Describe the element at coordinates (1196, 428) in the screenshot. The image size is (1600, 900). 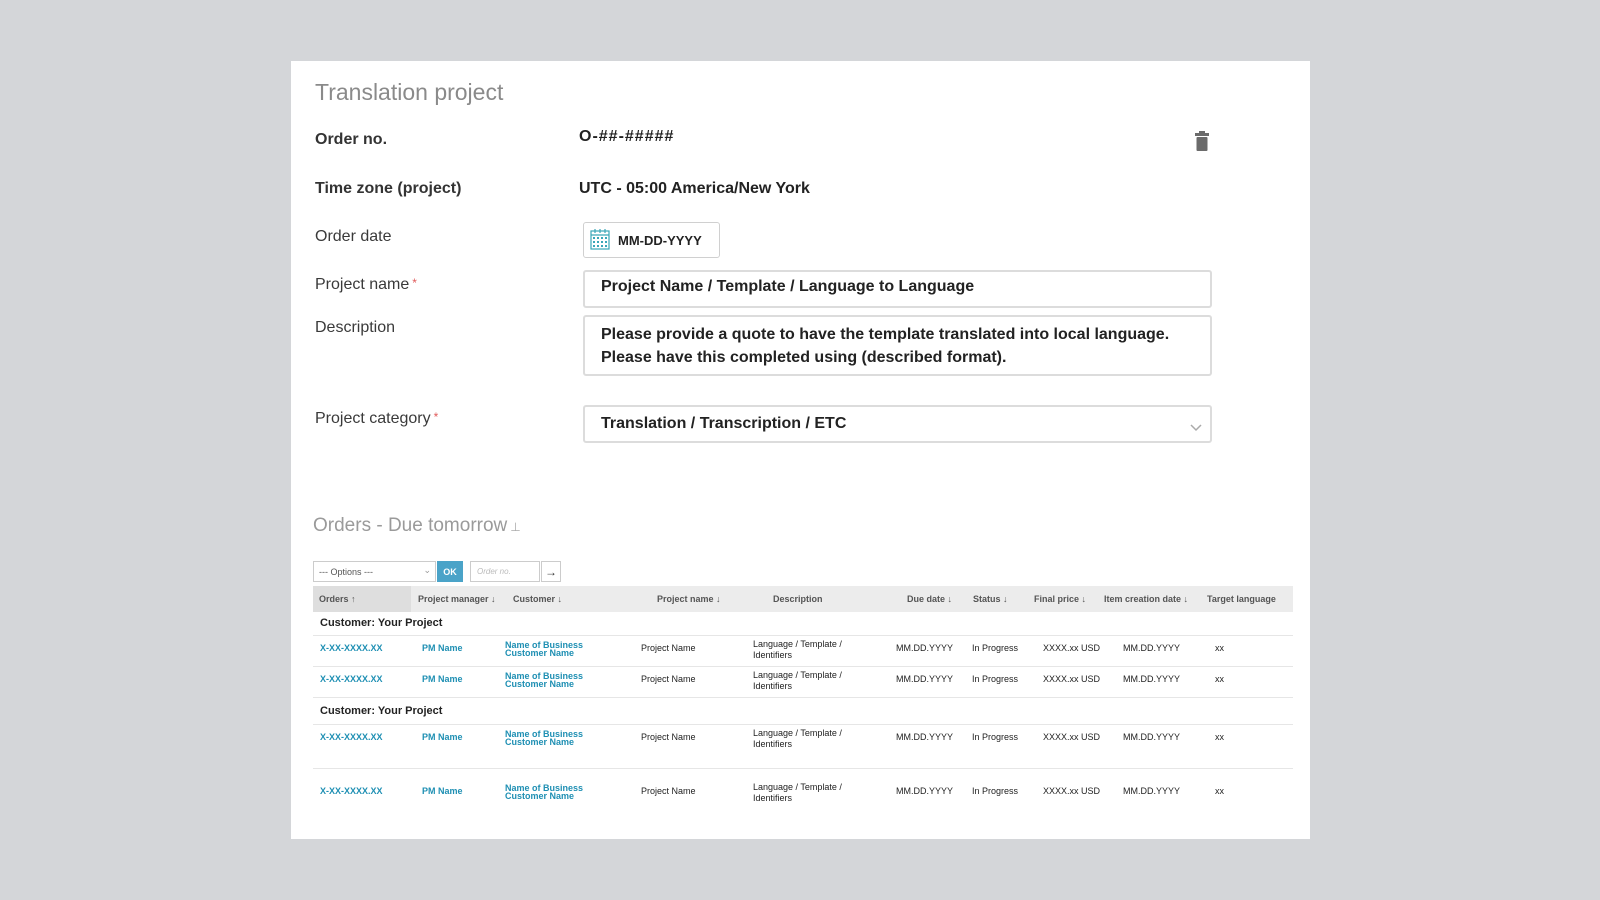
I see `chevron-down-icon` at that location.